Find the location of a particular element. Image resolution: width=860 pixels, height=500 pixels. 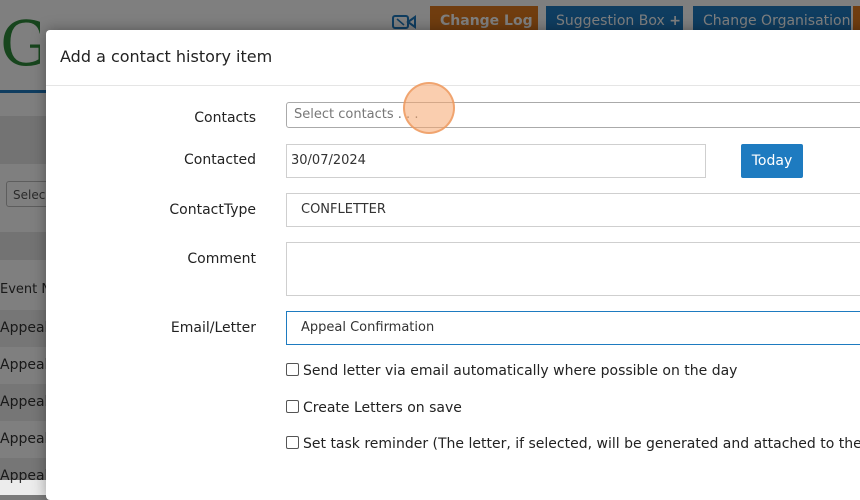

cursor-highlight is located at coordinates (429, 108).